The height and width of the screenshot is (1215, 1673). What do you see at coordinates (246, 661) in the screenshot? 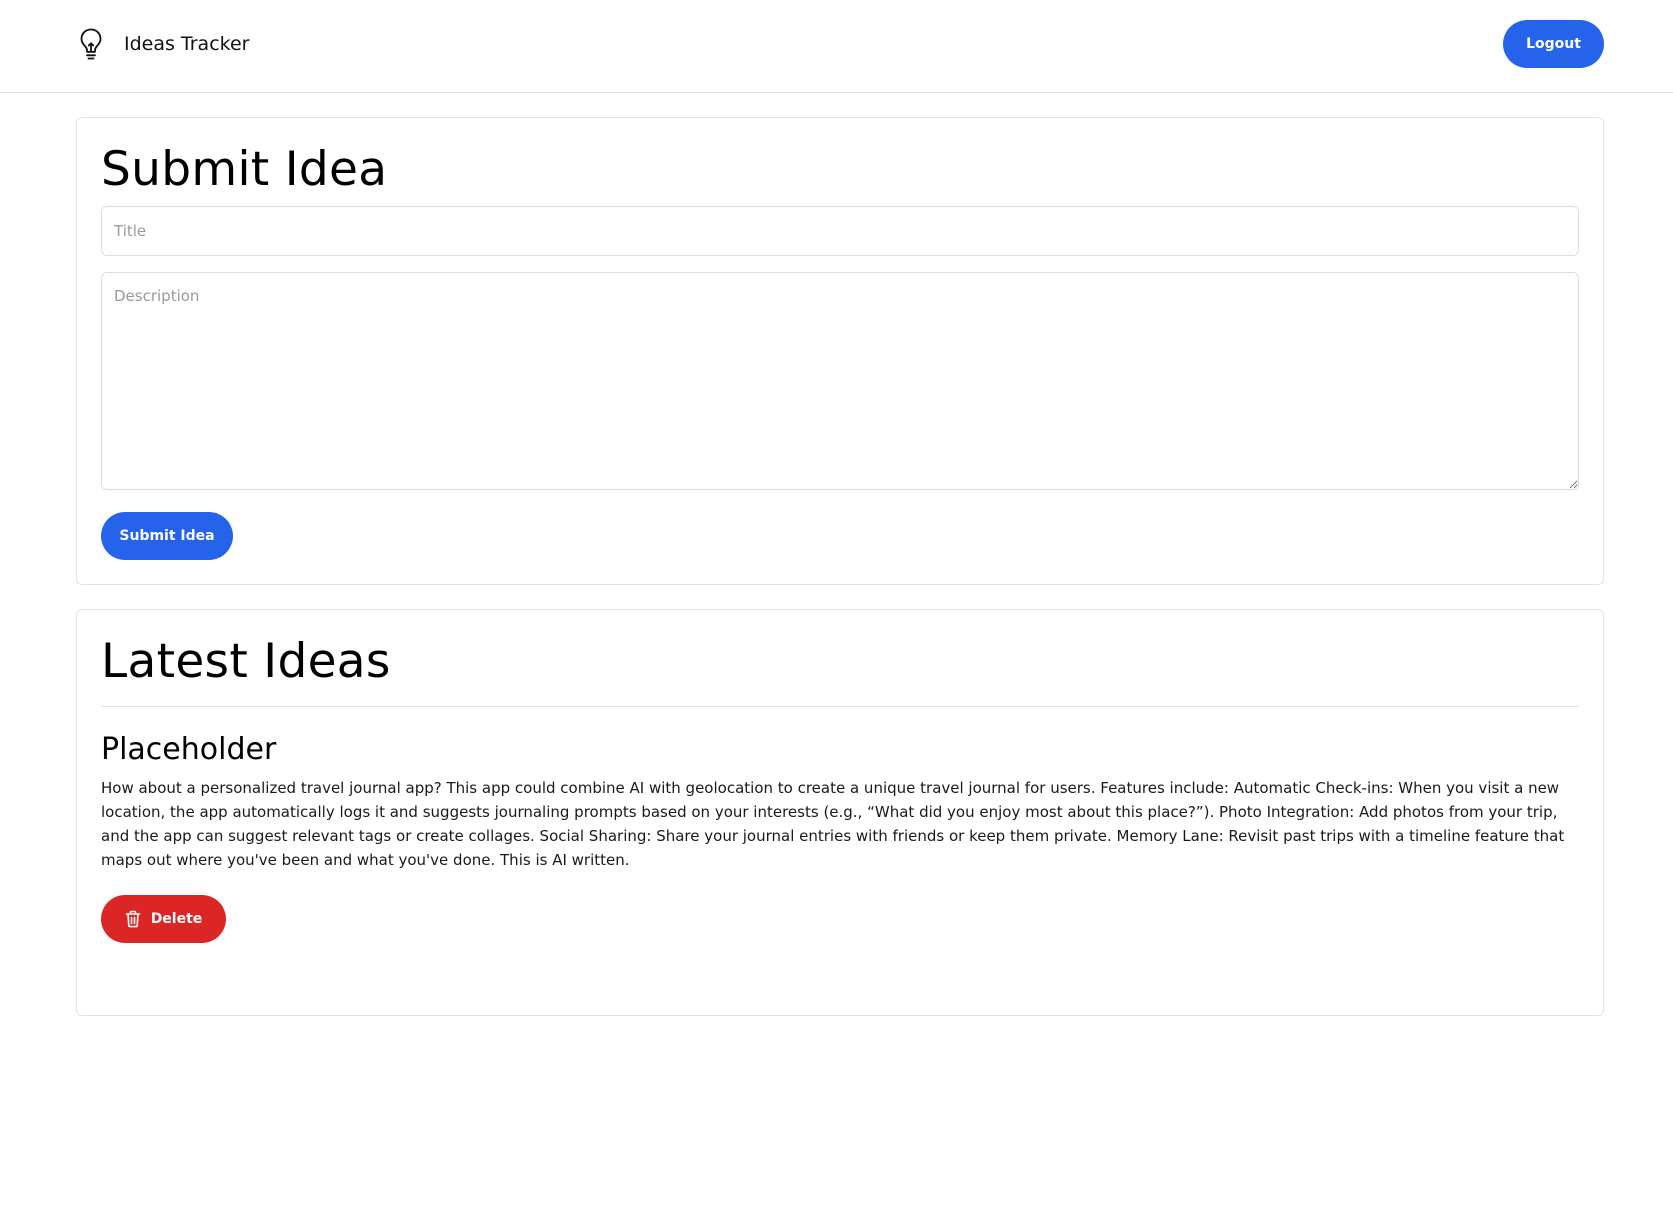
I see `latest-ideas-heading: Latest Ideas` at bounding box center [246, 661].